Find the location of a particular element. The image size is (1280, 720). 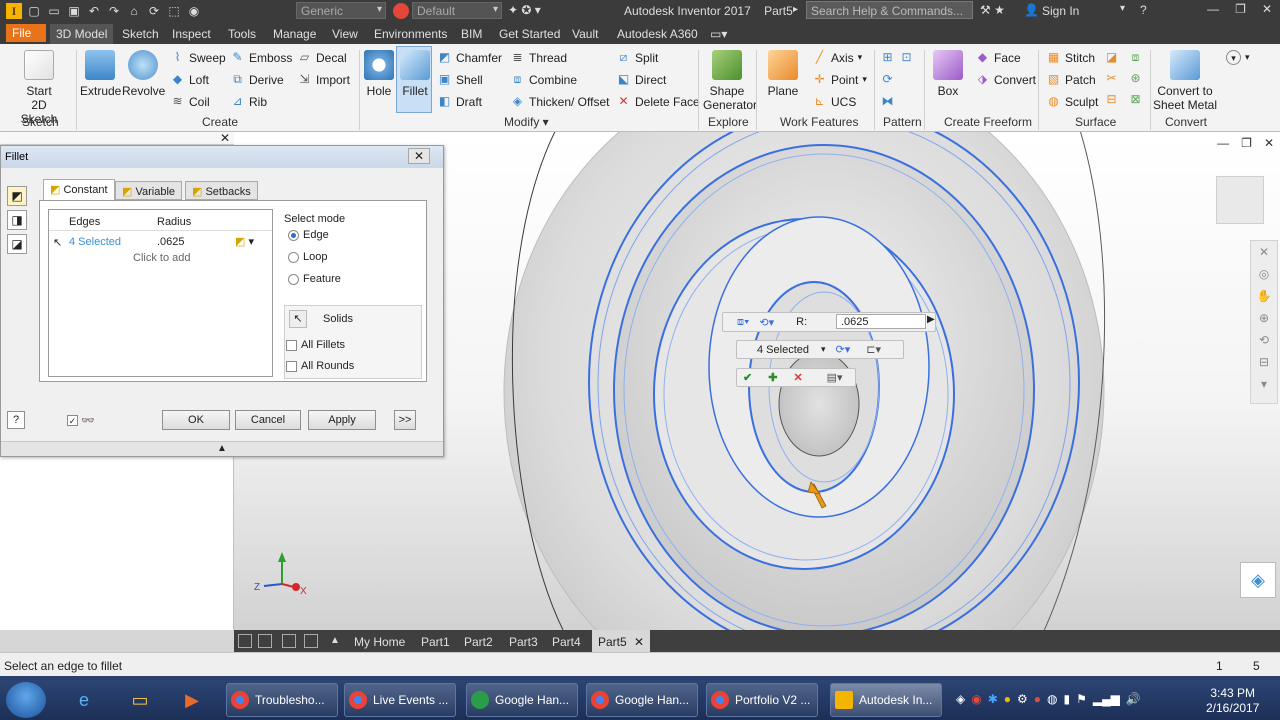

doc-tab-close-icon: ✕ is located at coordinates (639, 642).